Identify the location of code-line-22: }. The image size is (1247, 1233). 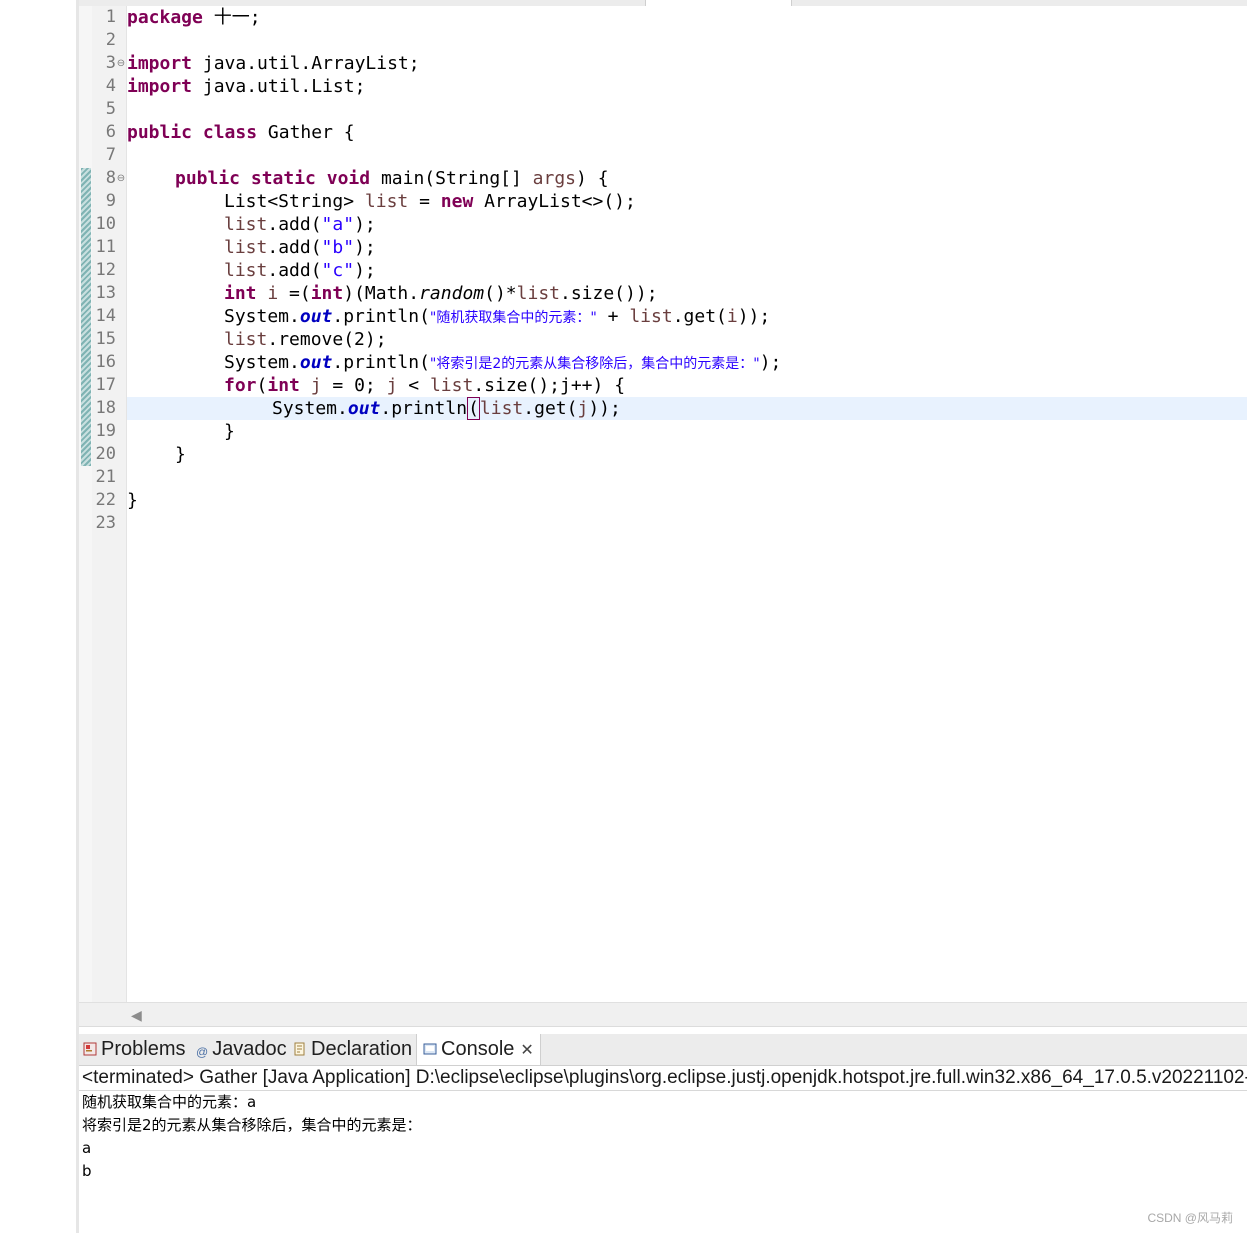
(132, 500).